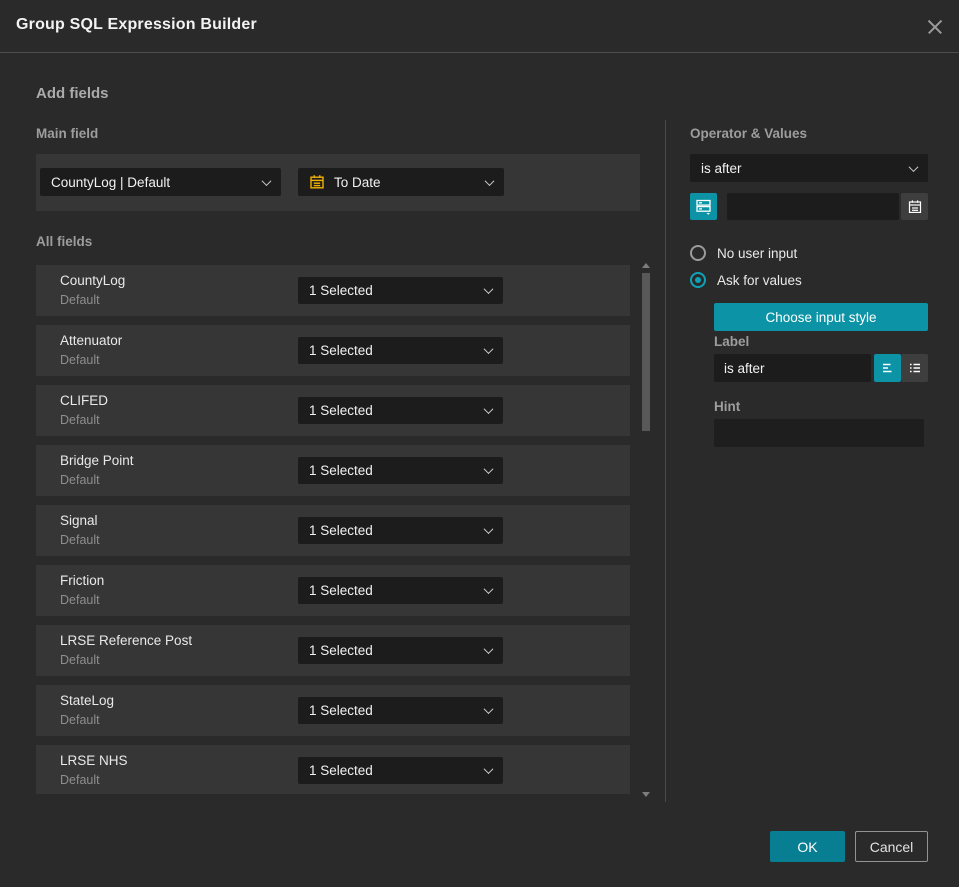  I want to click on radio-label: No user input, so click(757, 253).